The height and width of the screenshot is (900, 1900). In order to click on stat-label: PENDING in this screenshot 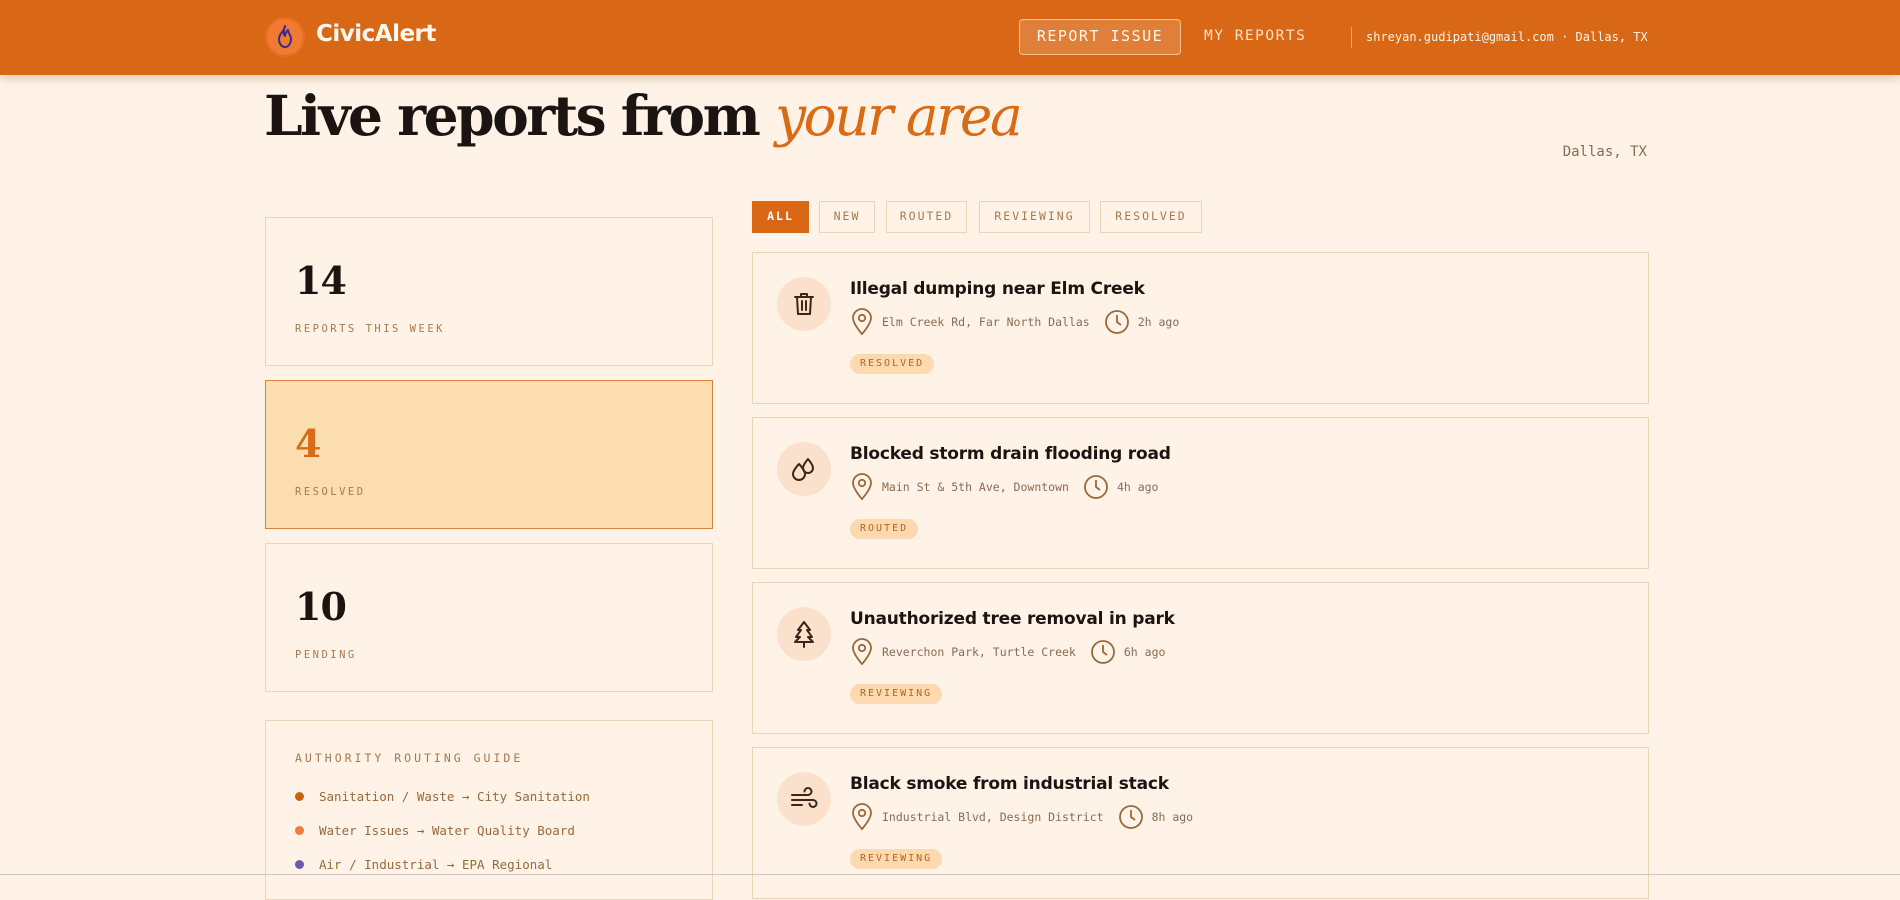, I will do `click(326, 655)`.